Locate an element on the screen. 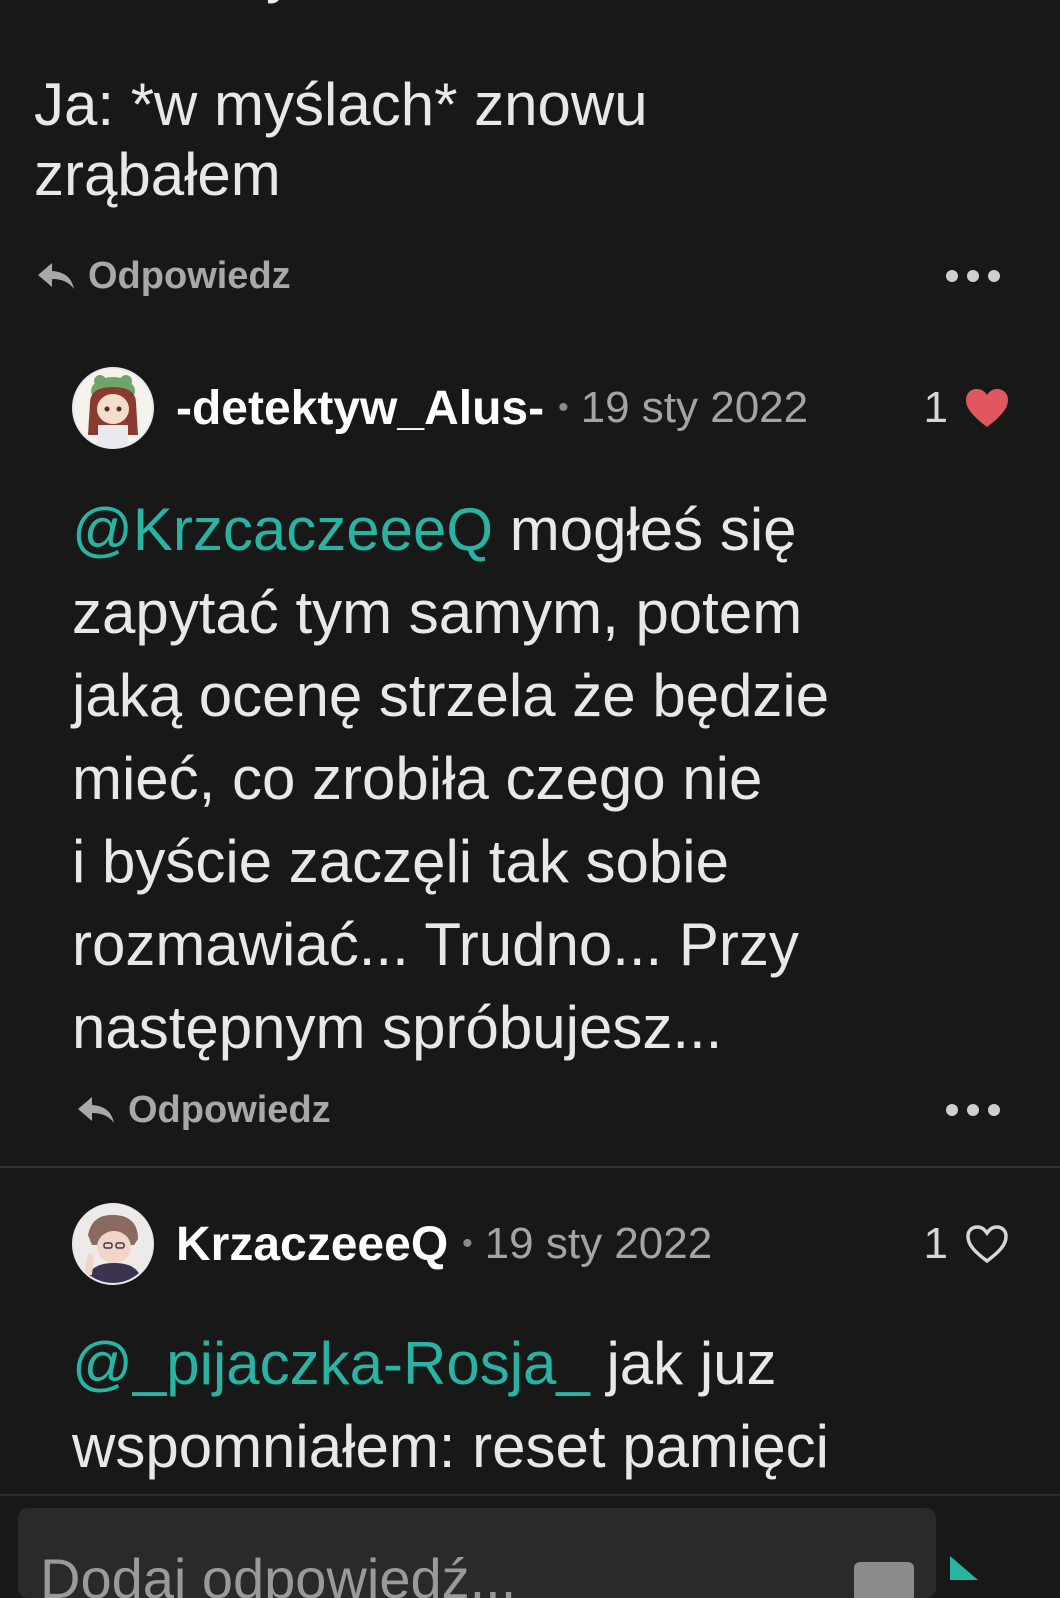 Image resolution: width=1060 pixels, height=1598 pixels. heart-filled-icon is located at coordinates (987, 408).